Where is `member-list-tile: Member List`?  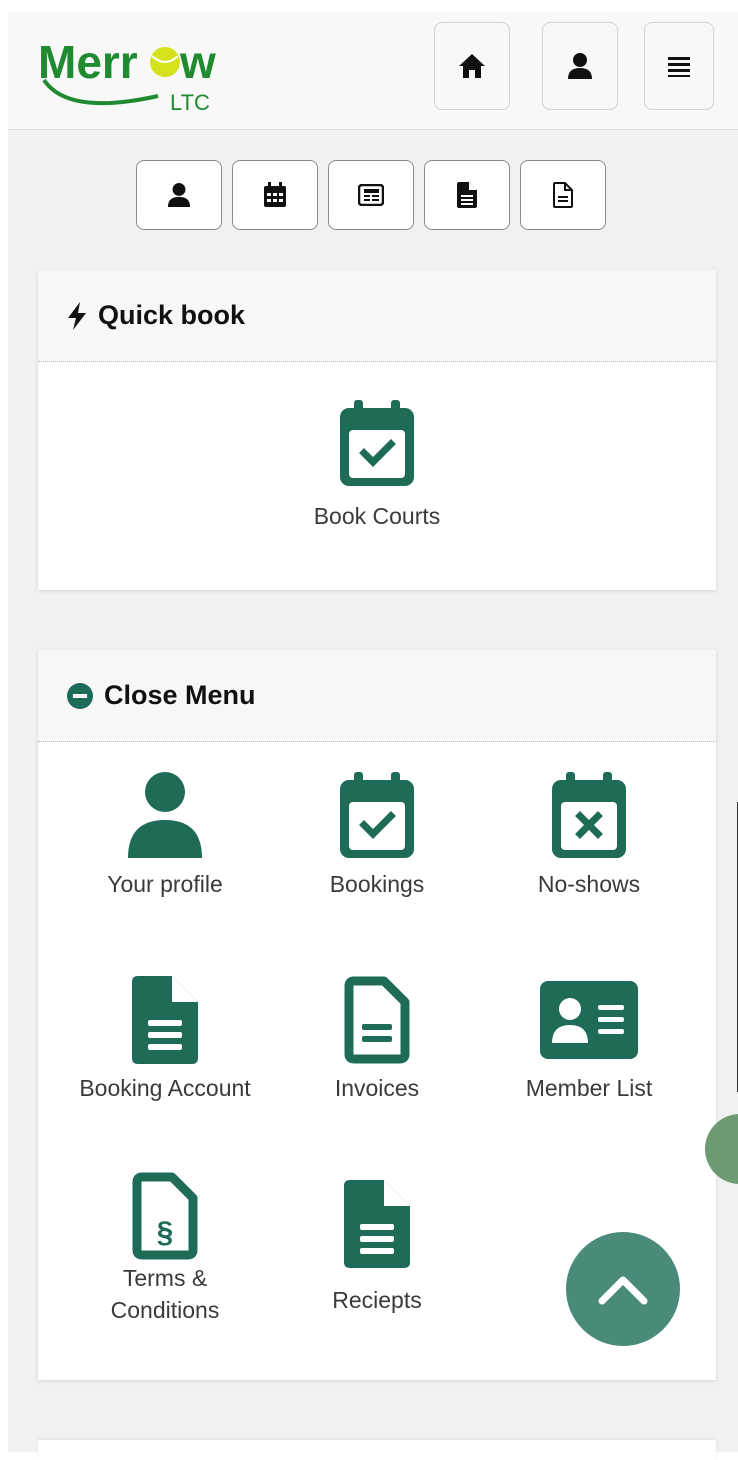 member-list-tile: Member List is located at coordinates (589, 1040).